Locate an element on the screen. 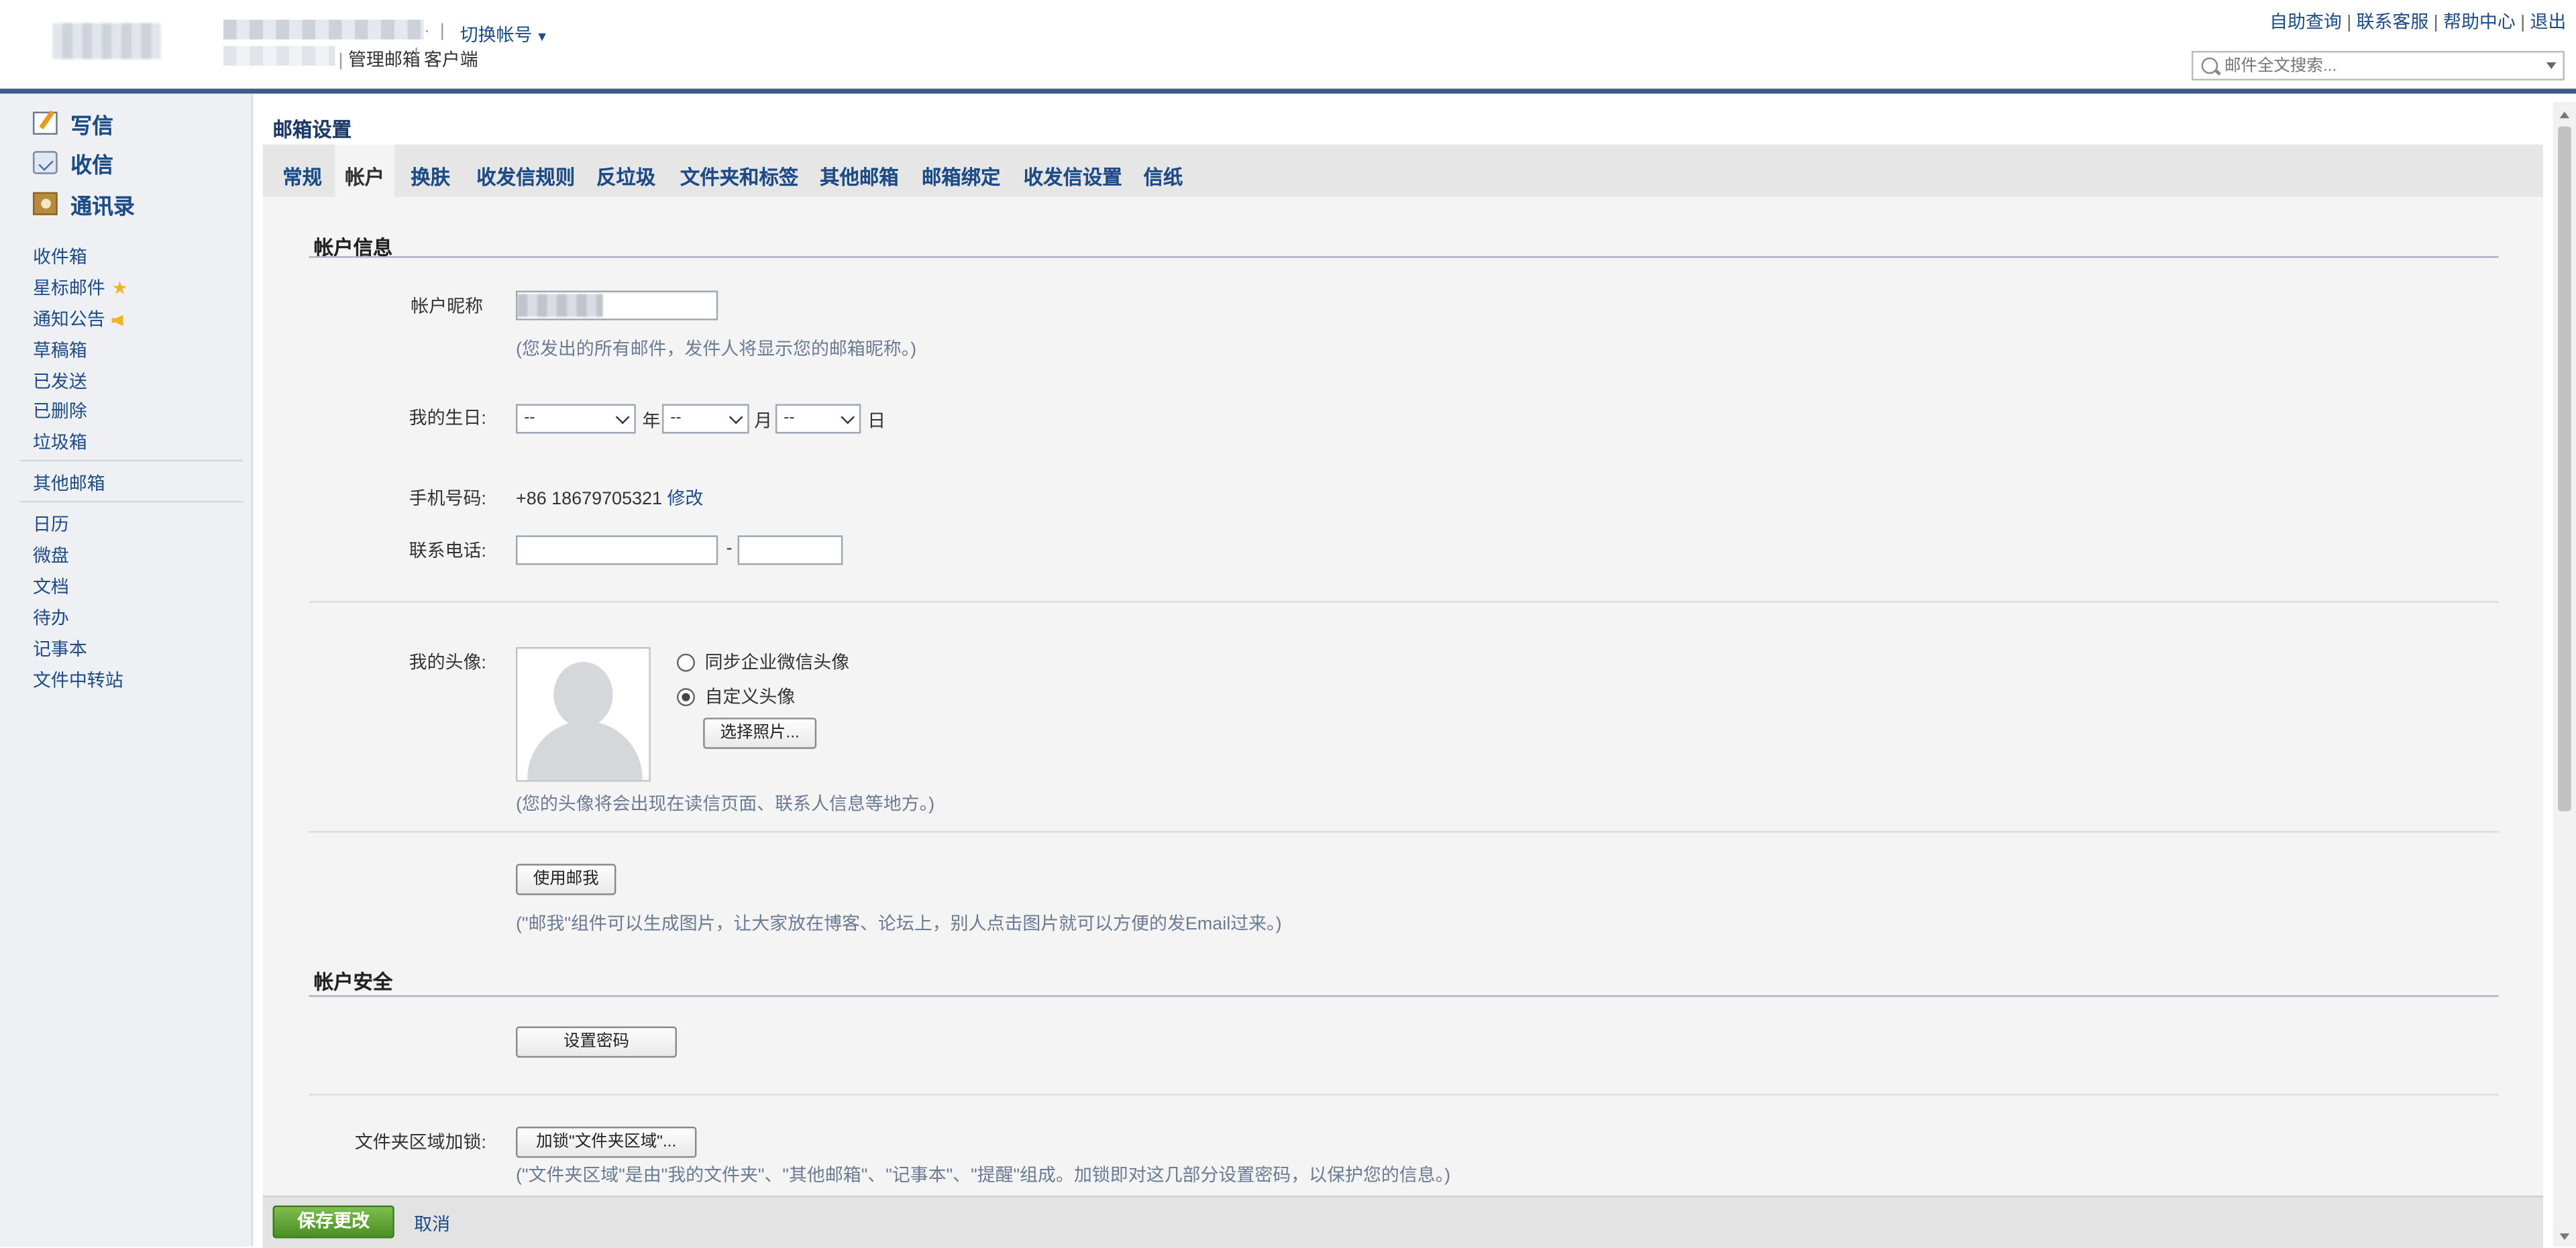 This screenshot has height=1248, width=2576. cancel-link: 取消 is located at coordinates (432, 1223).